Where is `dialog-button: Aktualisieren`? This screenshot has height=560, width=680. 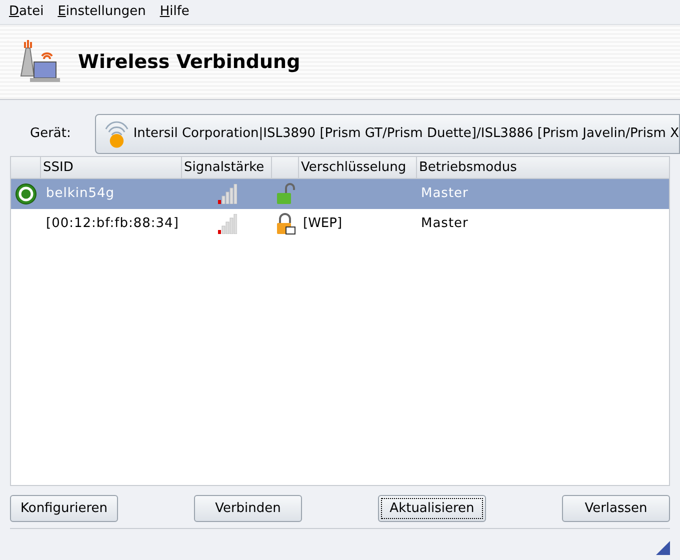
dialog-button: Aktualisieren is located at coordinates (432, 508).